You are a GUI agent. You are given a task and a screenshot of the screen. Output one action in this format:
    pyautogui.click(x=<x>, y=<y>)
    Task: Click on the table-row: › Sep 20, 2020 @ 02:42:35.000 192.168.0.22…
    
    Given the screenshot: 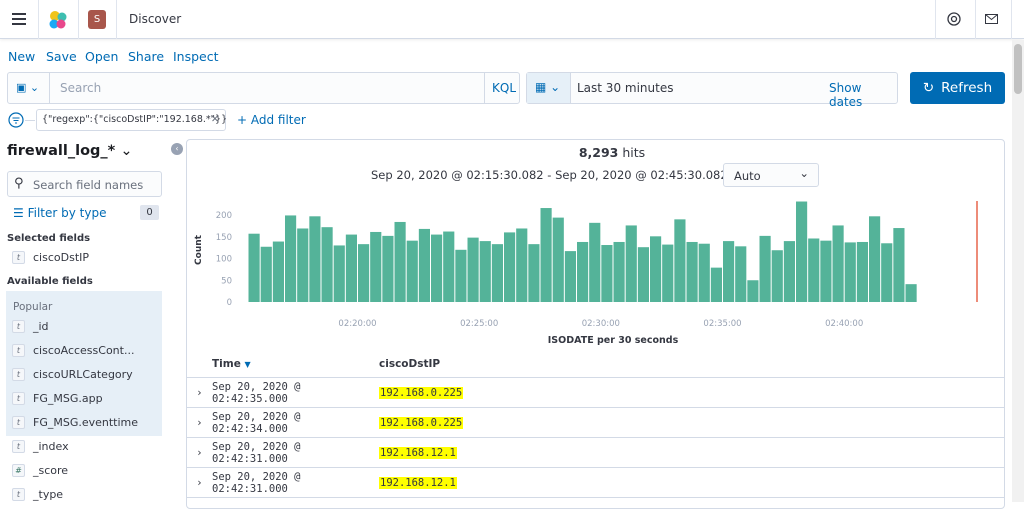 What is the action you would take?
    pyautogui.click(x=596, y=393)
    